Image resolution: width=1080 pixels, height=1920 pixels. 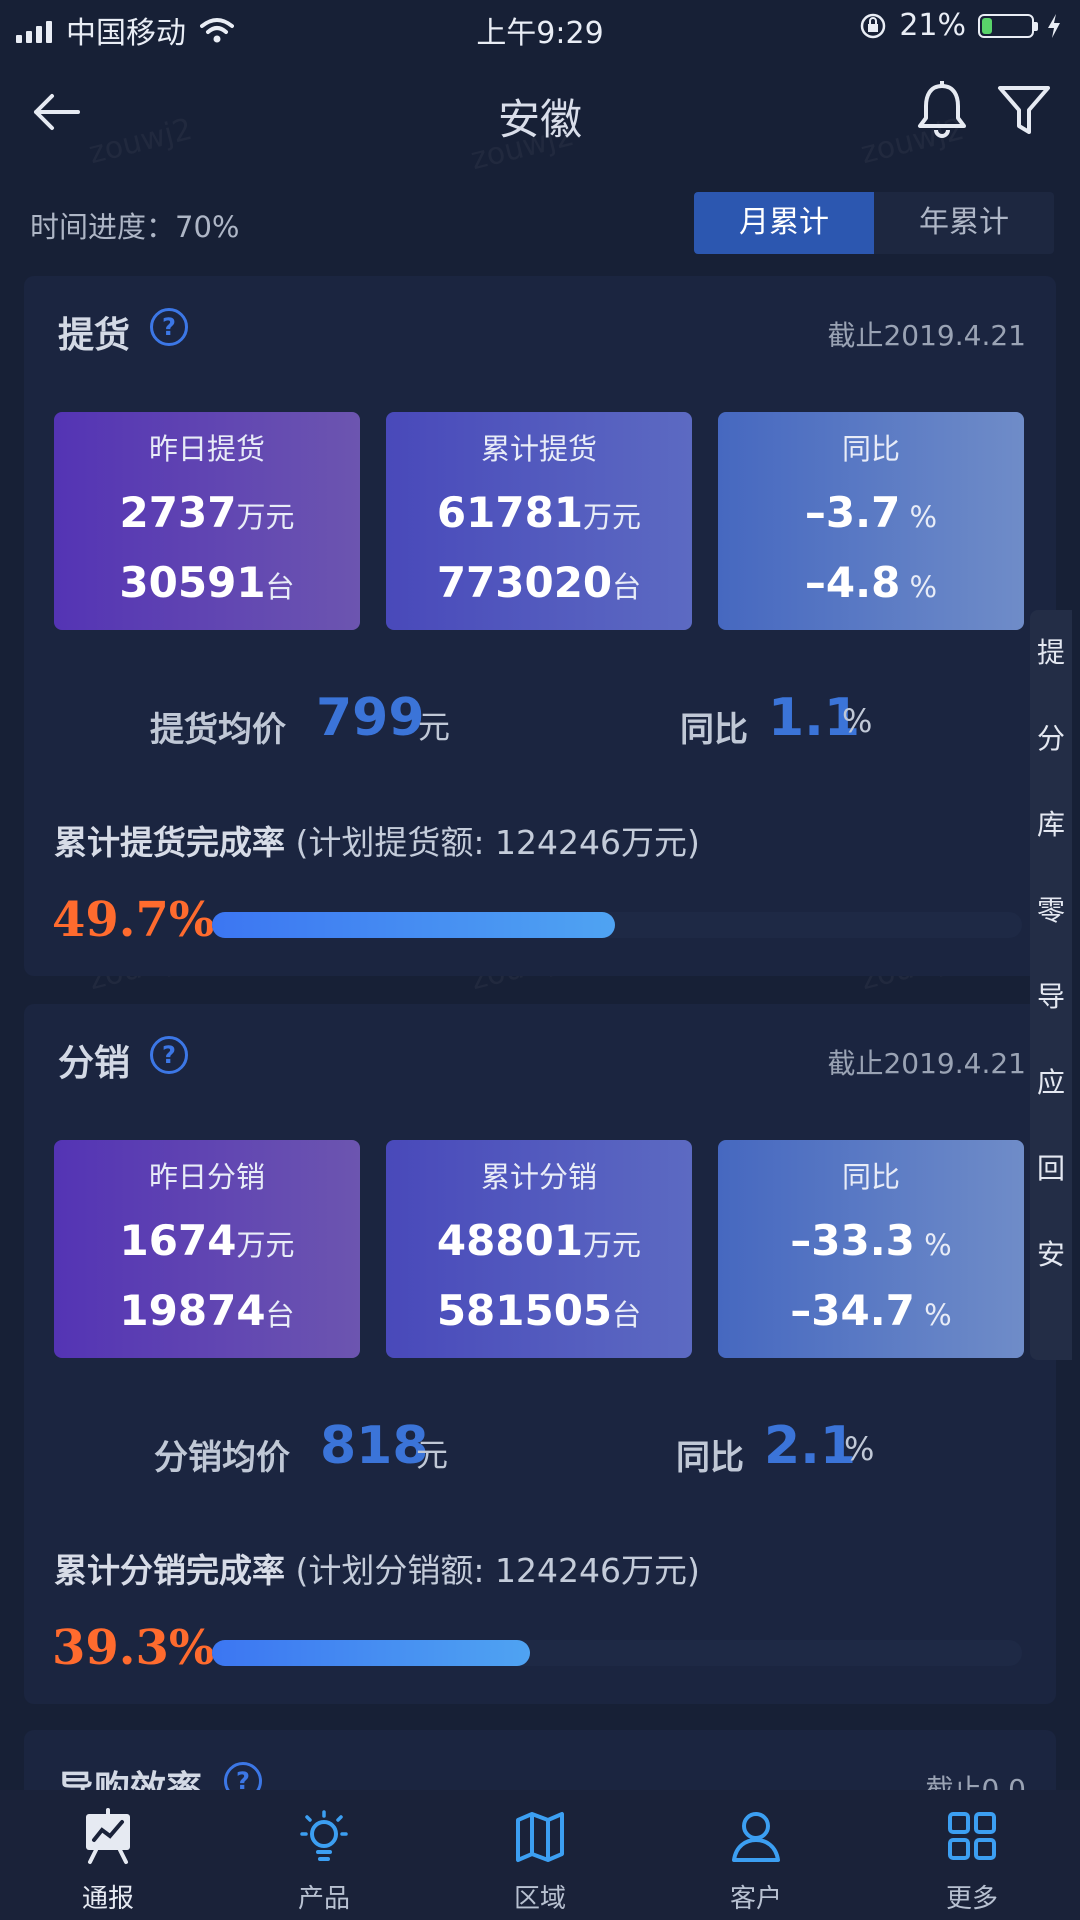 I want to click on stat-cumulative-pickup: 累计提货 61781万元 773020台, so click(x=539, y=521).